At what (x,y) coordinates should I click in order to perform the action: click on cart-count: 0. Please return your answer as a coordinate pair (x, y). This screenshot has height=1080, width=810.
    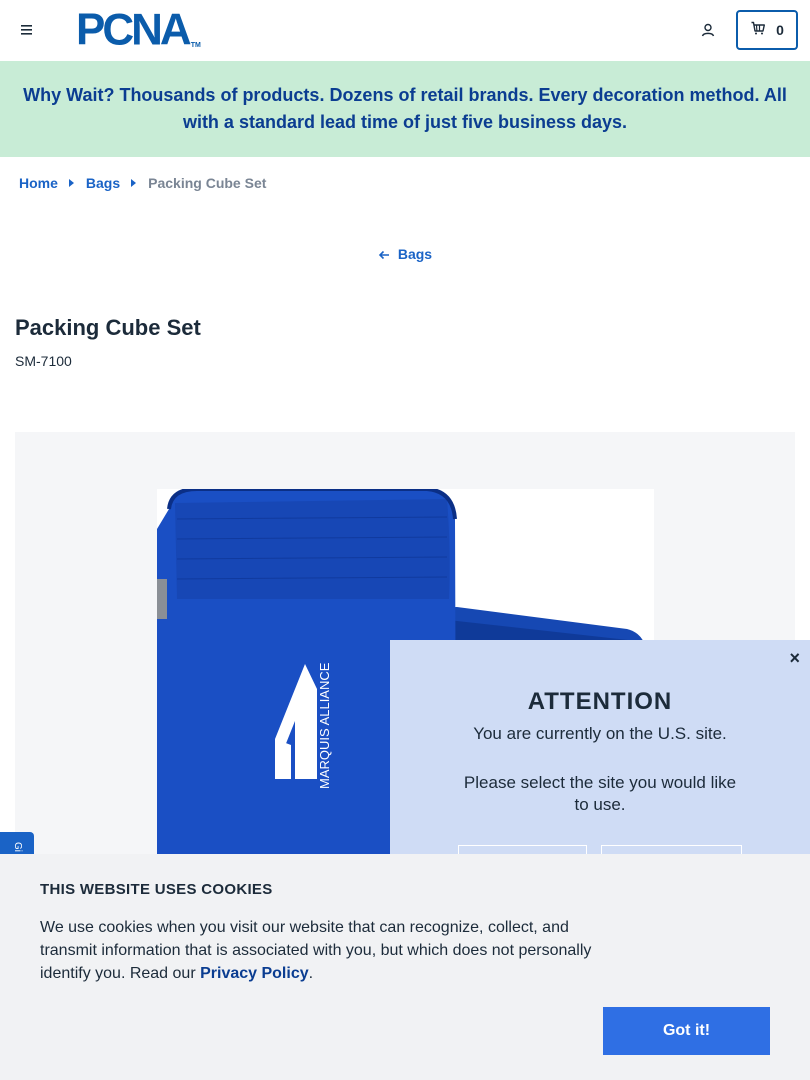
    Looking at the image, I should click on (780, 30).